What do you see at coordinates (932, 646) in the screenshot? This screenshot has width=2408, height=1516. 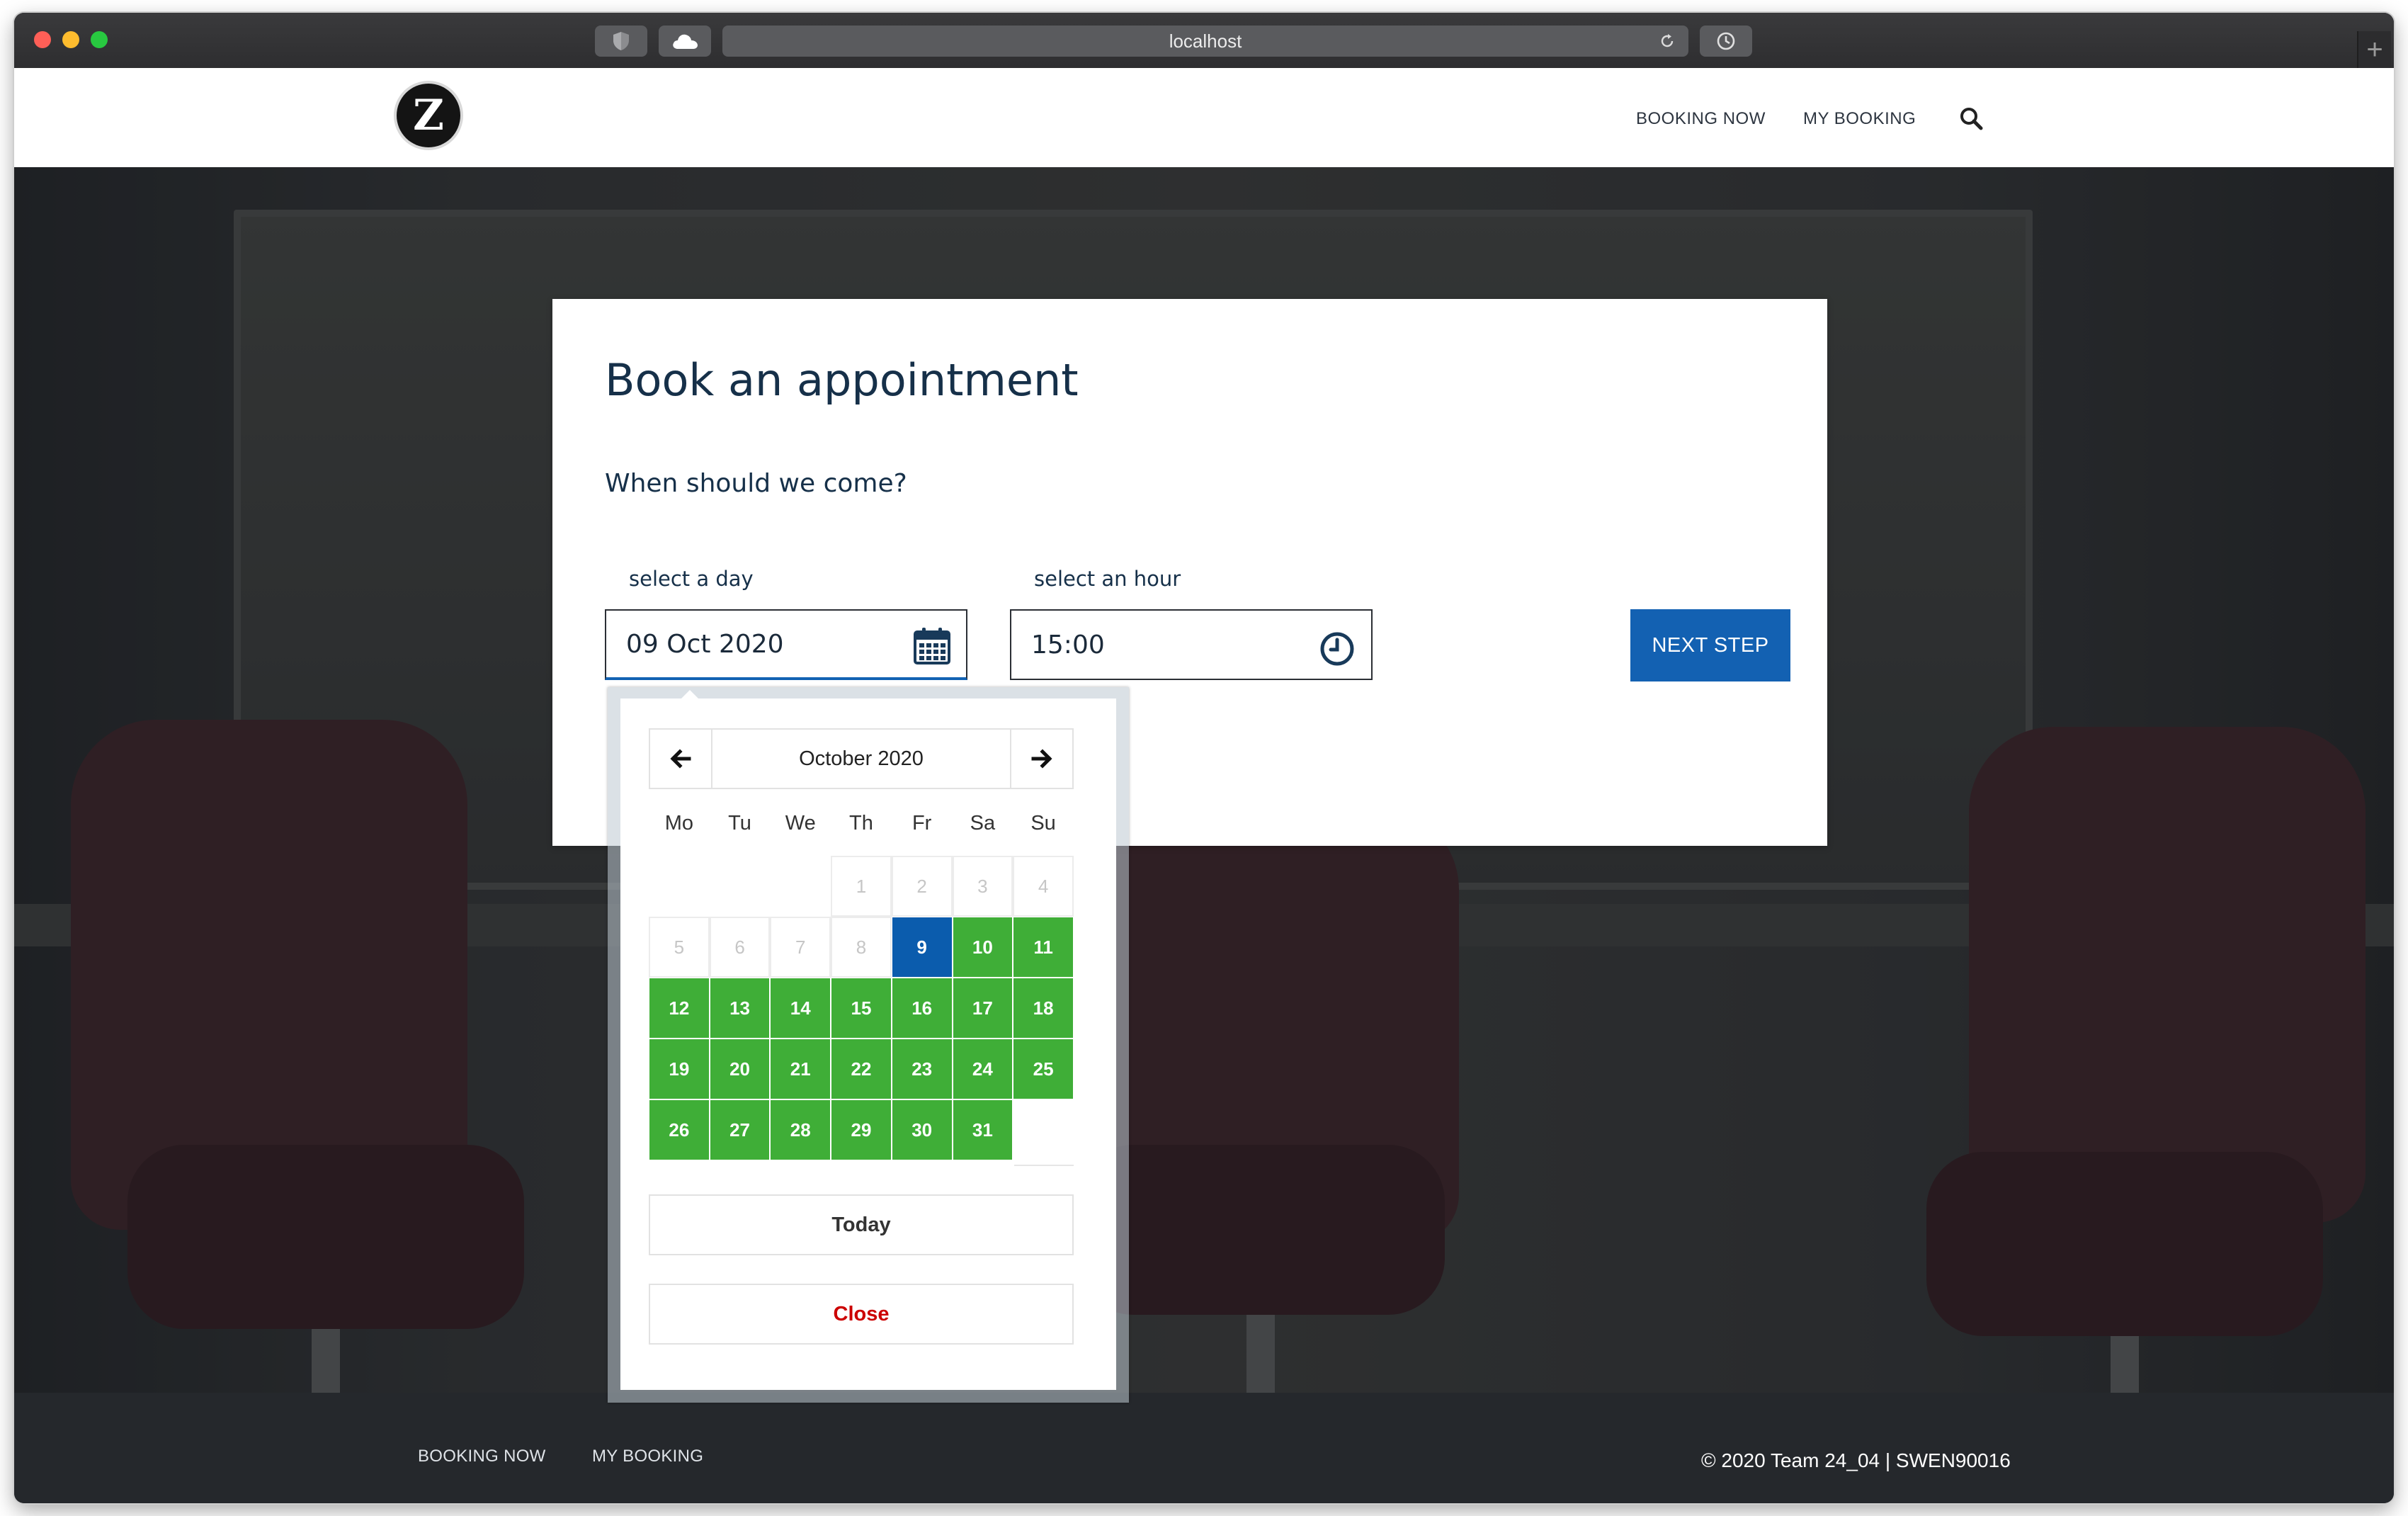 I see `calendar-icon` at bounding box center [932, 646].